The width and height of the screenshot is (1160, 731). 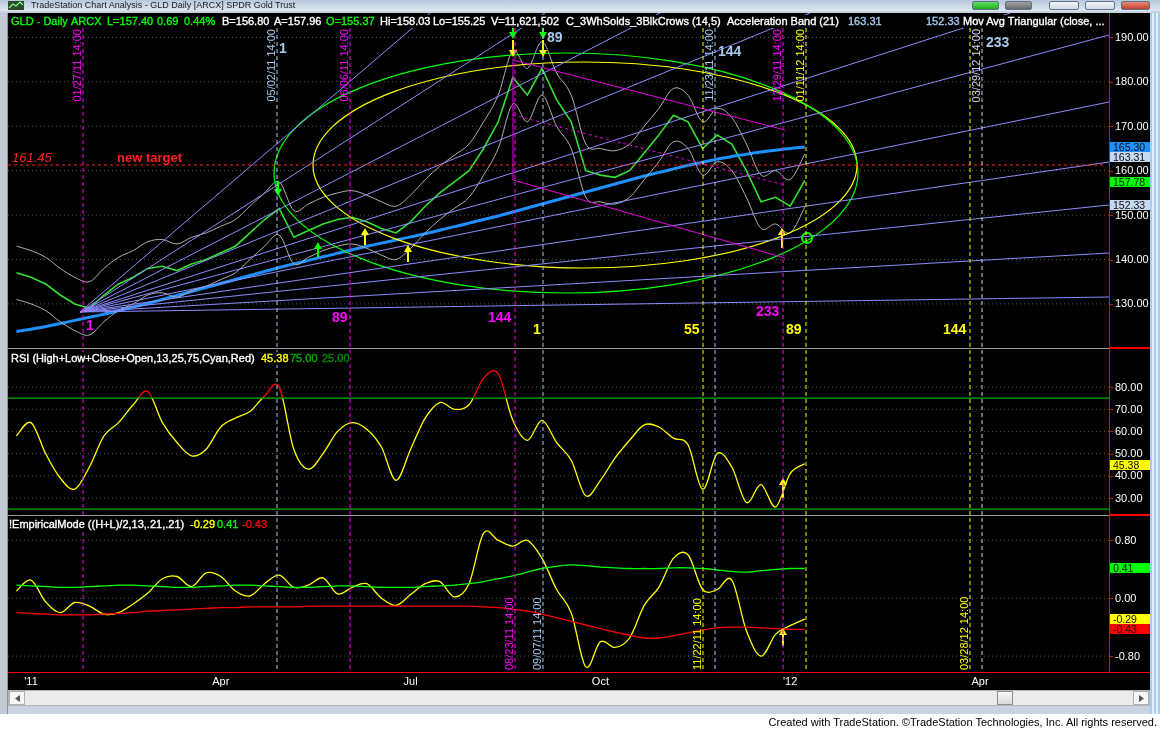 What do you see at coordinates (1129, 409) in the screenshot?
I see `axis-label: 70.00` at bounding box center [1129, 409].